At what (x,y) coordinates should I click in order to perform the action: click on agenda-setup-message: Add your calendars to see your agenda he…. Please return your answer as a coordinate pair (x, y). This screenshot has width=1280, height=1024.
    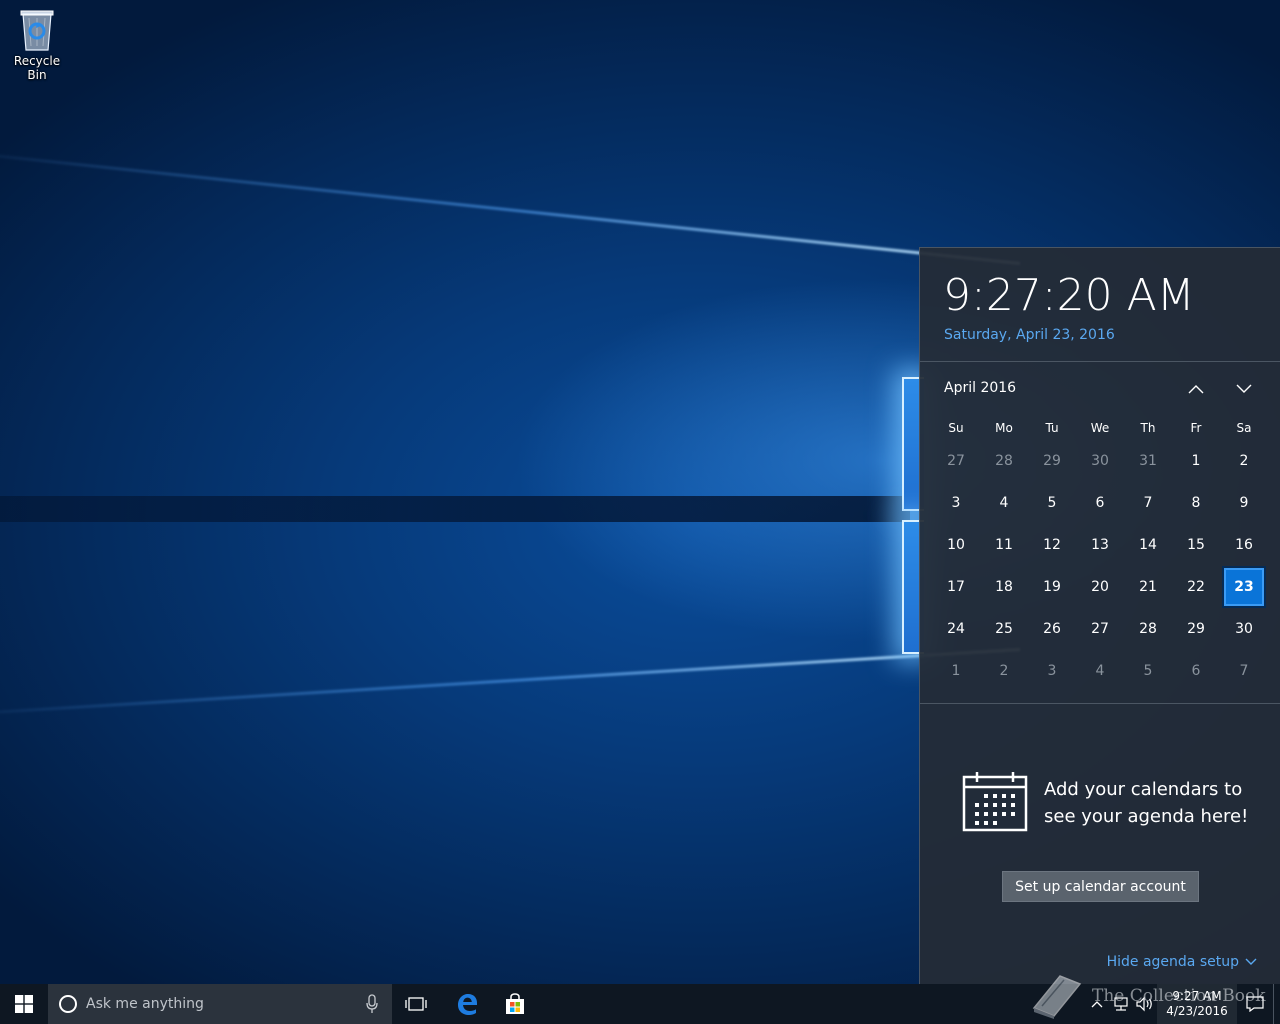
    Looking at the image, I should click on (1146, 803).